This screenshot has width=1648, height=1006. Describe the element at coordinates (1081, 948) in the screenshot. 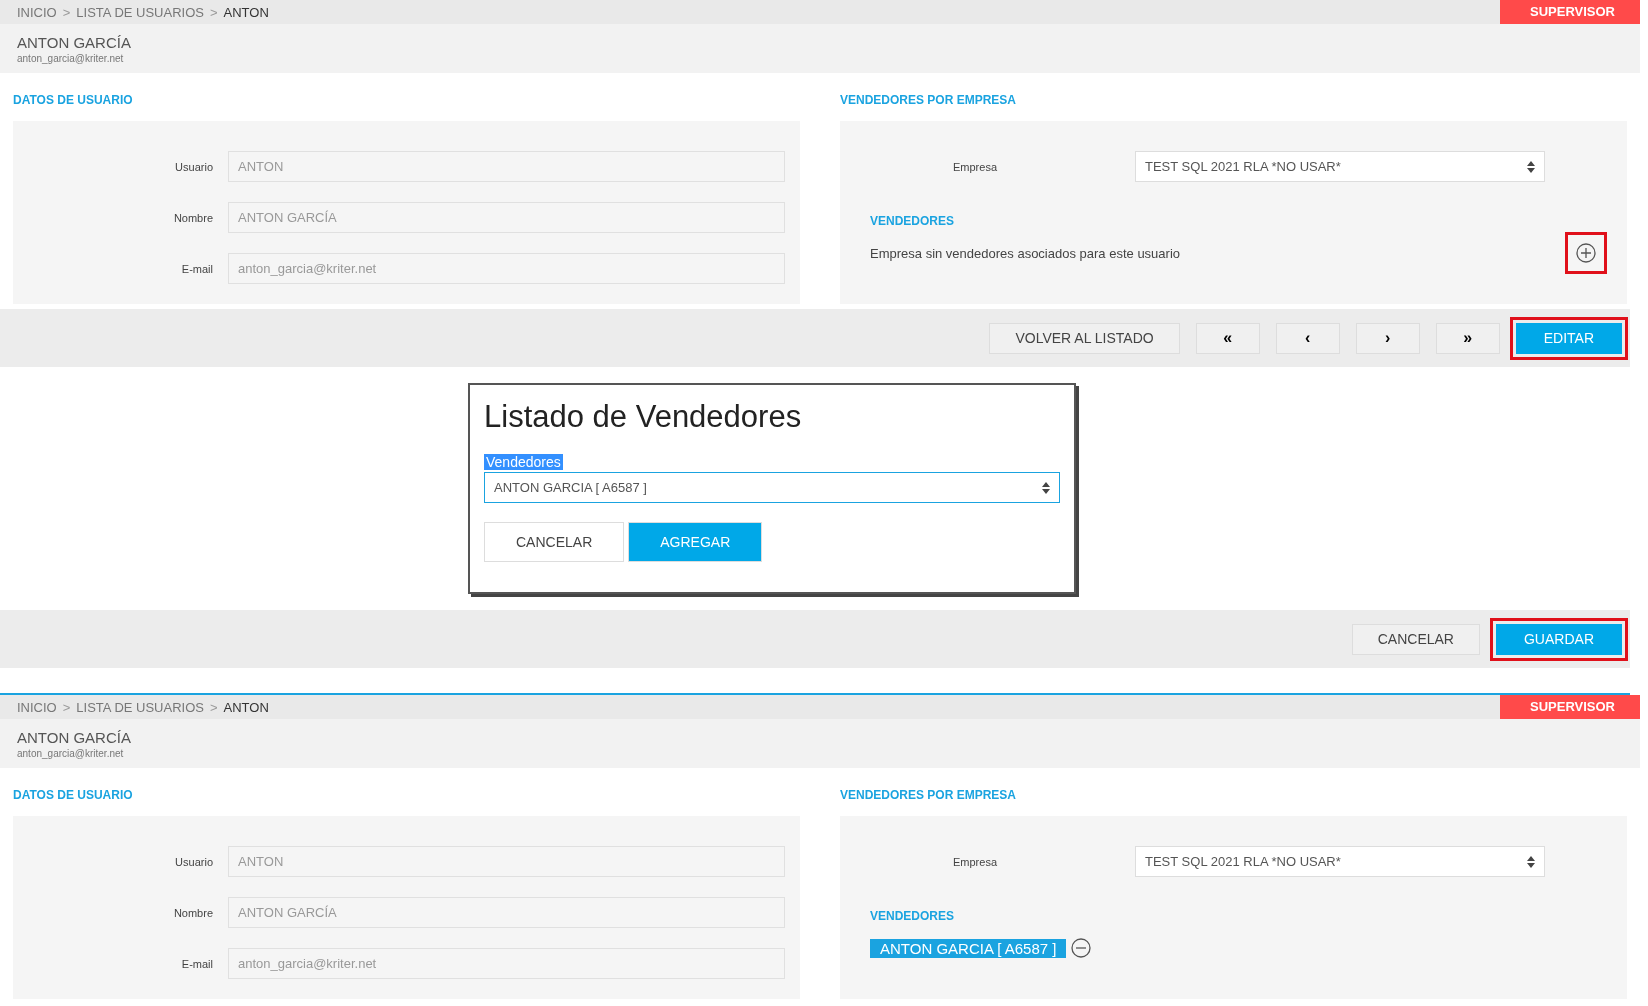

I see `remove-icon` at that location.